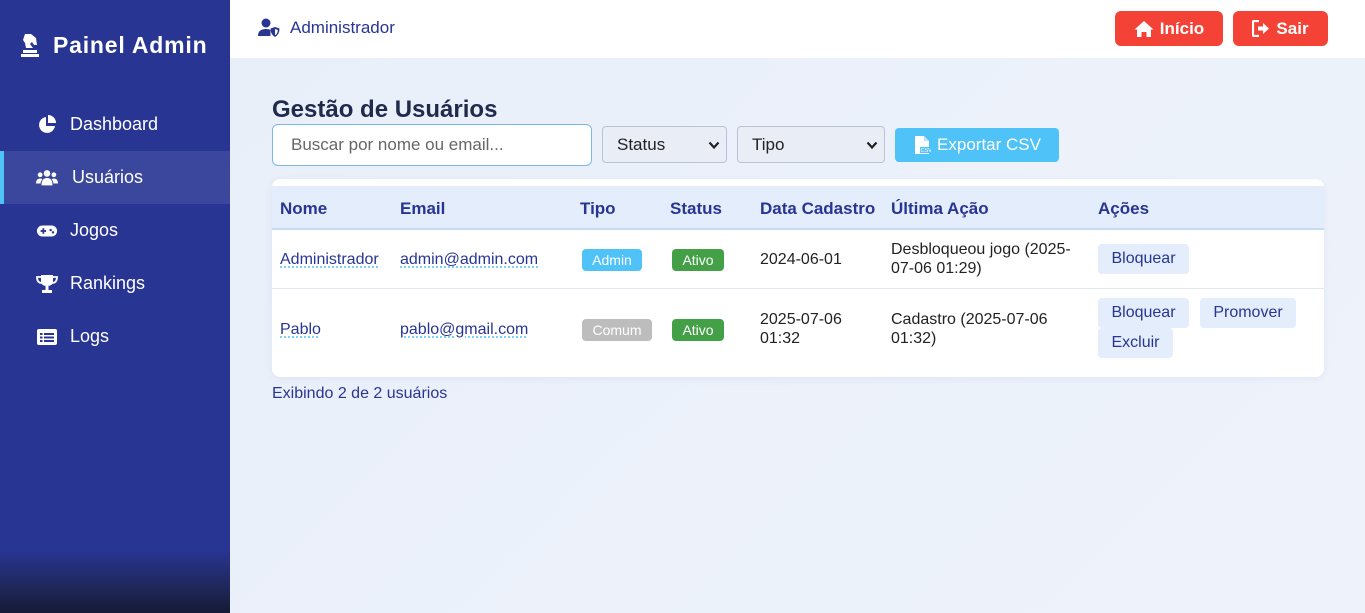  I want to click on last-action-line2: 07-06 01:29), so click(936, 268).